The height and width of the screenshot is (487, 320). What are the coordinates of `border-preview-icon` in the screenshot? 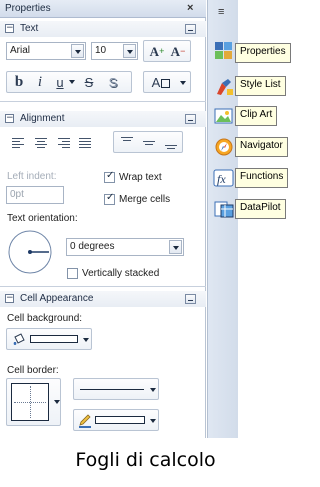 It's located at (30, 402).